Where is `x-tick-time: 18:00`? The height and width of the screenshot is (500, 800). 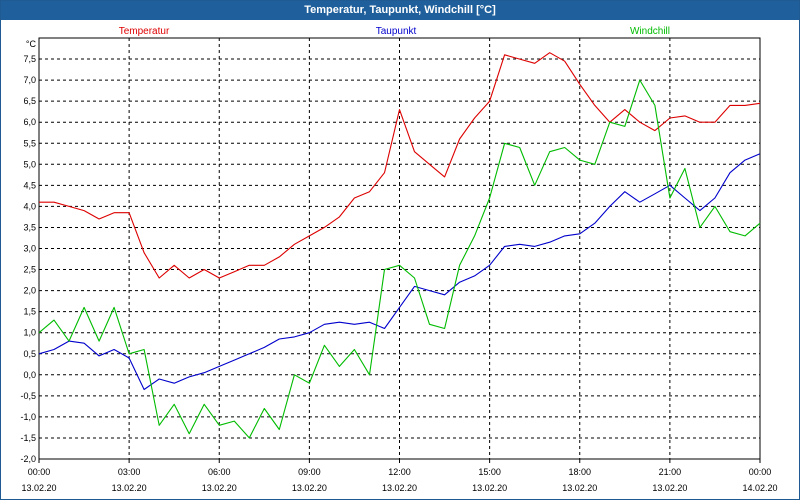 x-tick-time: 18:00 is located at coordinates (579, 472).